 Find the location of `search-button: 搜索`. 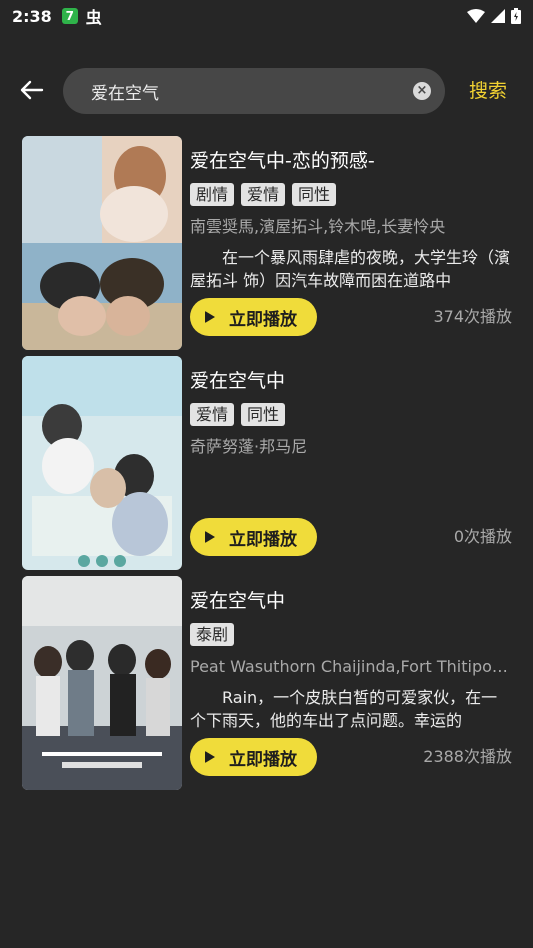

search-button: 搜索 is located at coordinates (488, 89).